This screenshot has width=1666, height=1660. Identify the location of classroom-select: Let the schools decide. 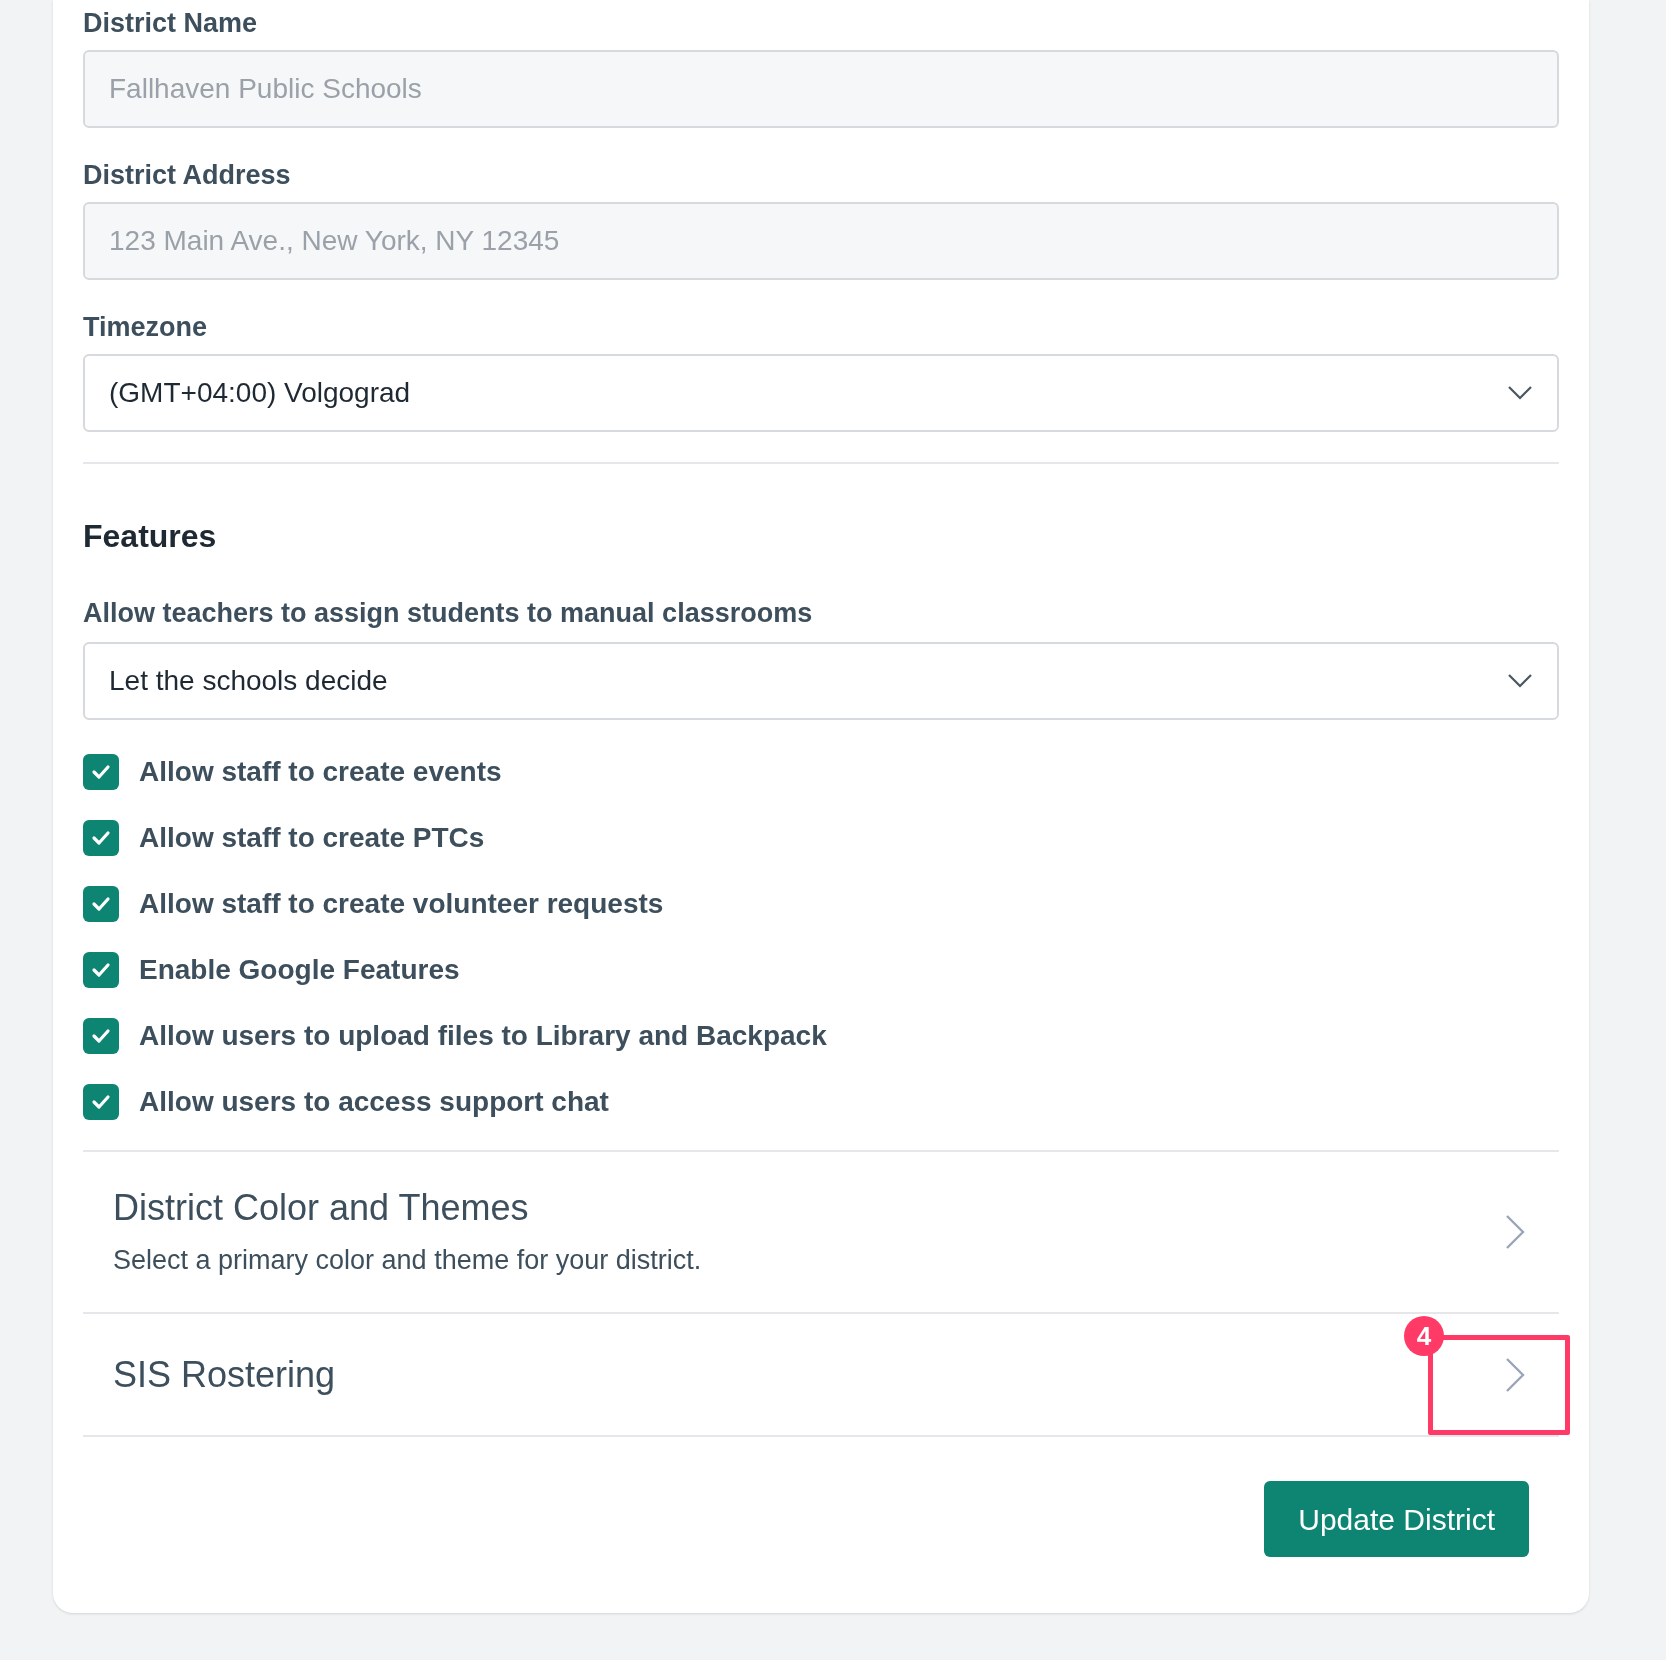
(821, 681).